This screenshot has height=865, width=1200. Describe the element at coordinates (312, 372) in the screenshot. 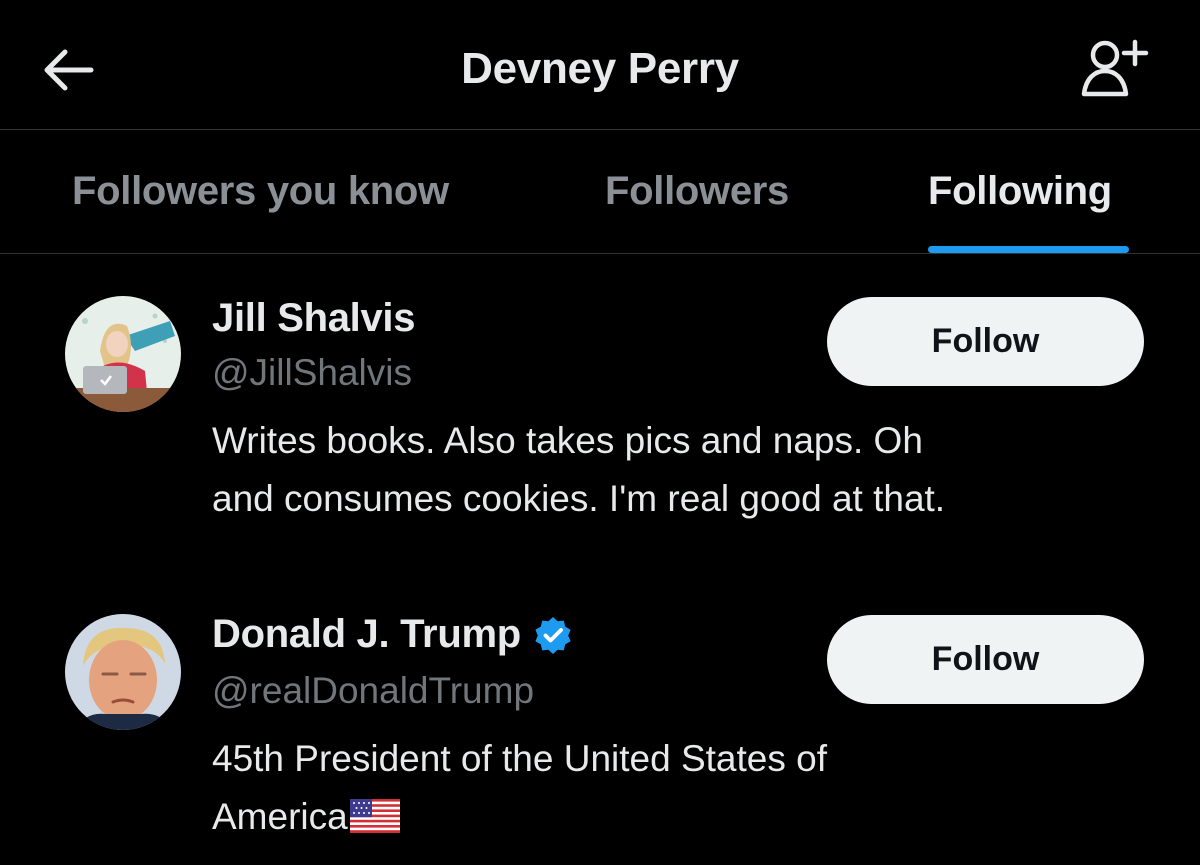

I see `user-handle: @JillShalvis` at that location.